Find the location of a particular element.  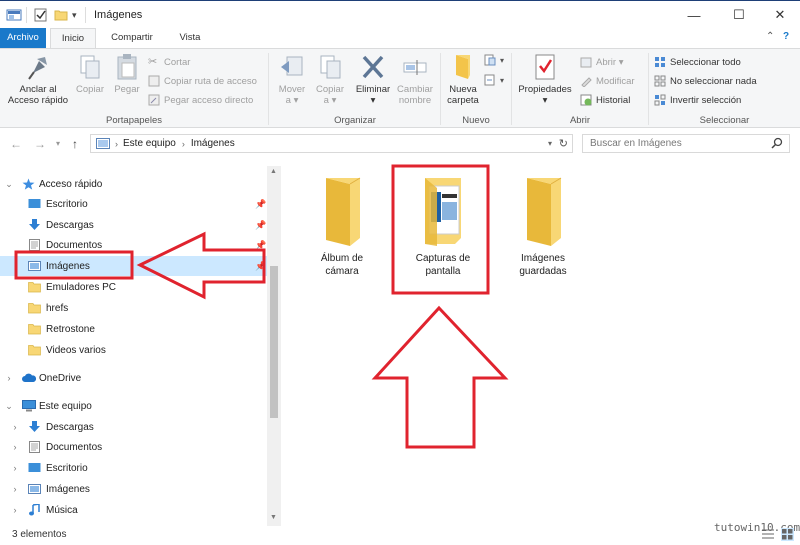

window-icon is located at coordinates (14, 15).